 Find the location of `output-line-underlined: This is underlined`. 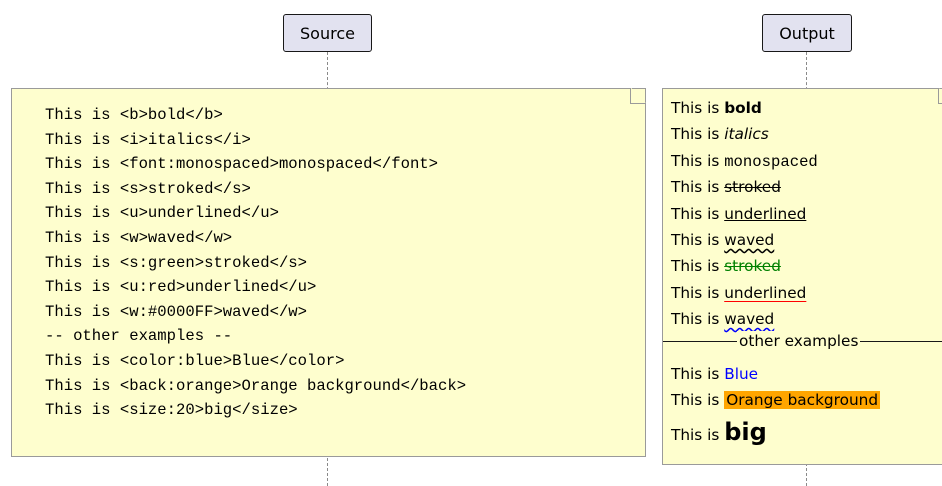

output-line-underlined: This is underlined is located at coordinates (739, 213).